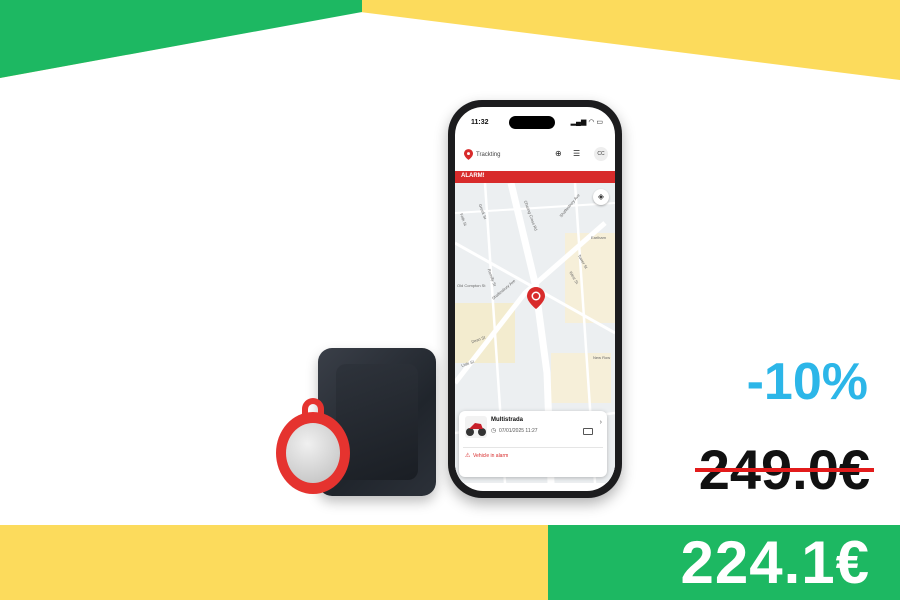 This screenshot has height=600, width=900. Describe the element at coordinates (775, 562) in the screenshot. I see `new-price: 224.1€` at that location.